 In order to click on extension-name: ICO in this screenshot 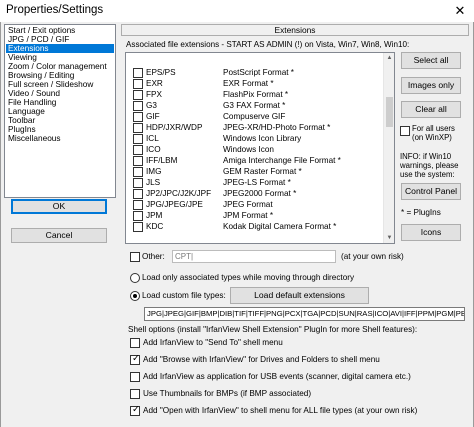, I will do `click(153, 149)`.